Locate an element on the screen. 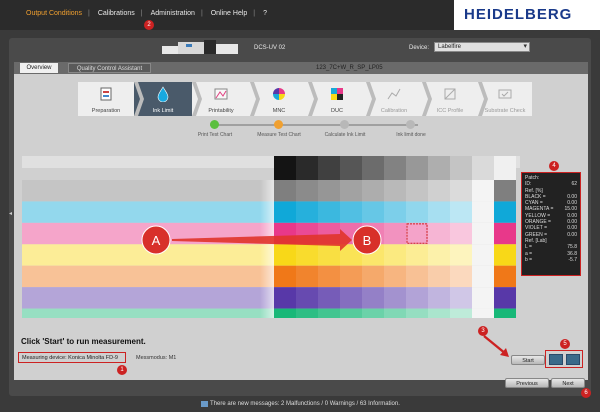 The image size is (600, 412). step-calibration: Calibration is located at coordinates (394, 99).